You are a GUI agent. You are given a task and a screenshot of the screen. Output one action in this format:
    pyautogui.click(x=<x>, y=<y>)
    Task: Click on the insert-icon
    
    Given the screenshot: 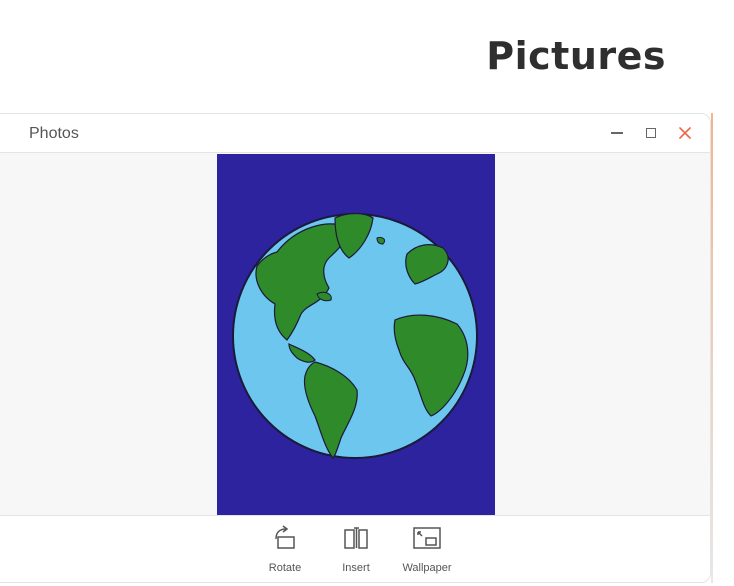 What is the action you would take?
    pyautogui.click(x=356, y=538)
    